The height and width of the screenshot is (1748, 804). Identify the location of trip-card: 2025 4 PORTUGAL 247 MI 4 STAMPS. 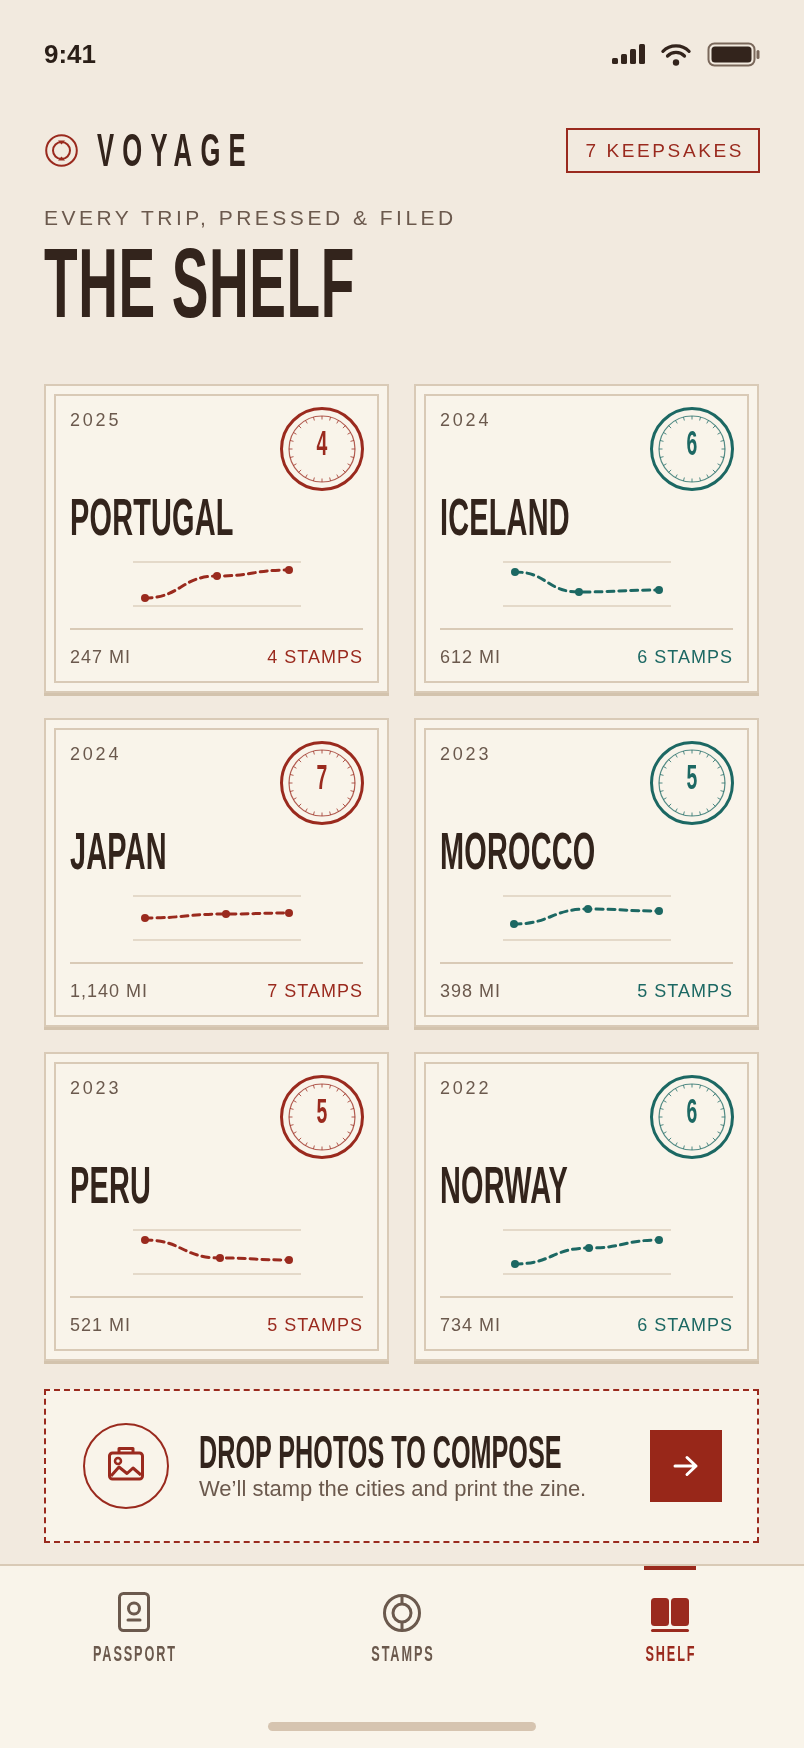
(216, 538).